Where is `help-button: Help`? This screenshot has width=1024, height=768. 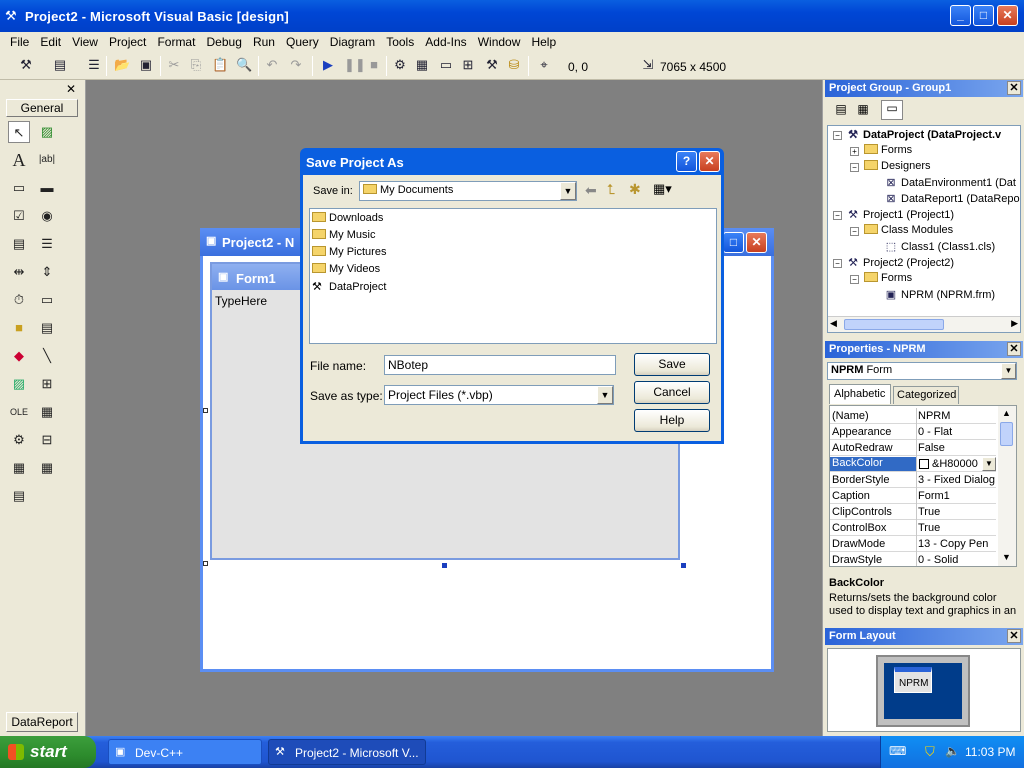
help-button: Help is located at coordinates (672, 420).